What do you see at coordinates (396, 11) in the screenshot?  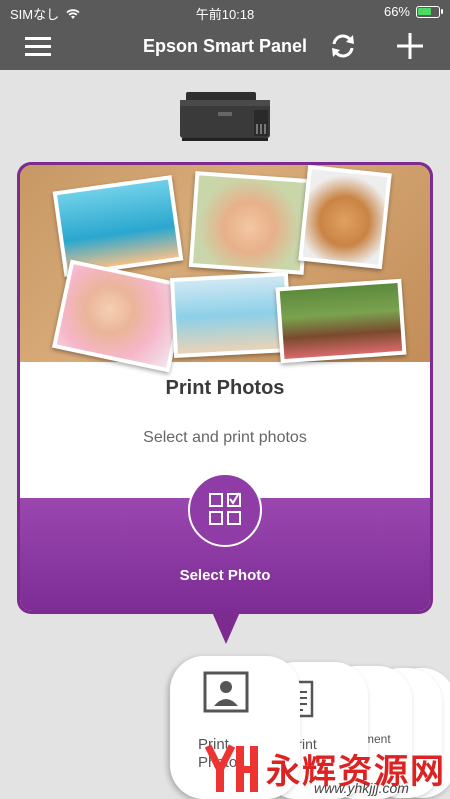 I see `battery-percent: 66%` at bounding box center [396, 11].